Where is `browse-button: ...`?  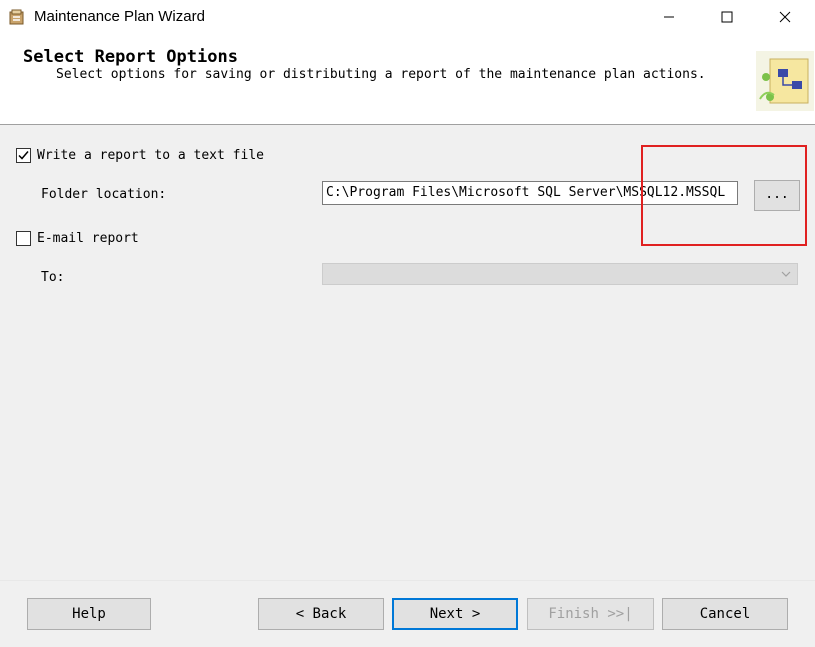 browse-button: ... is located at coordinates (777, 195).